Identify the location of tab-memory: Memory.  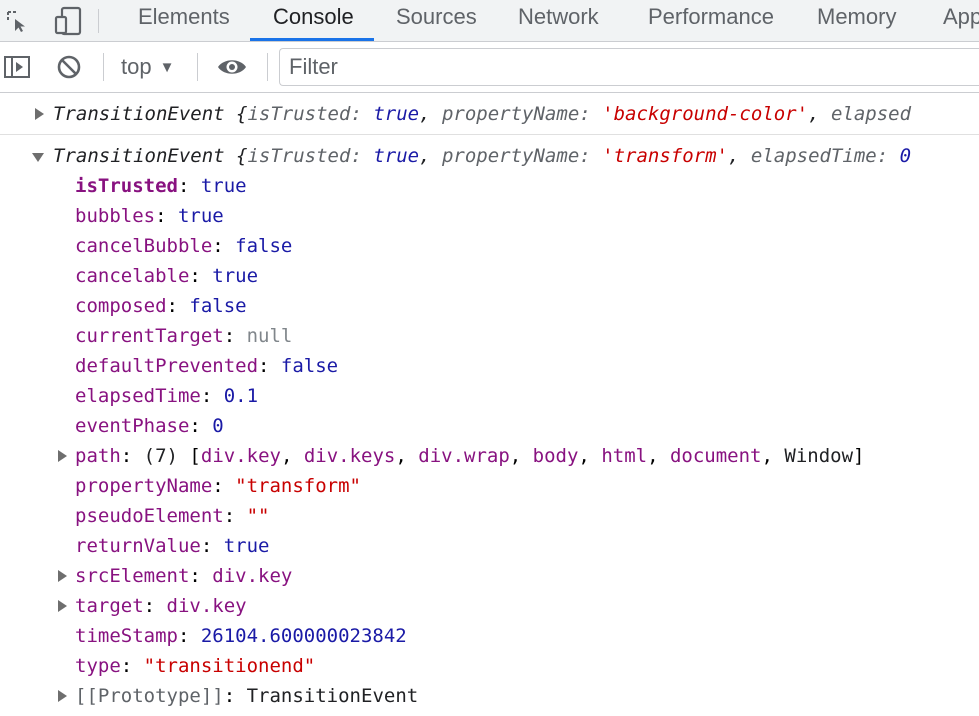
(856, 20).